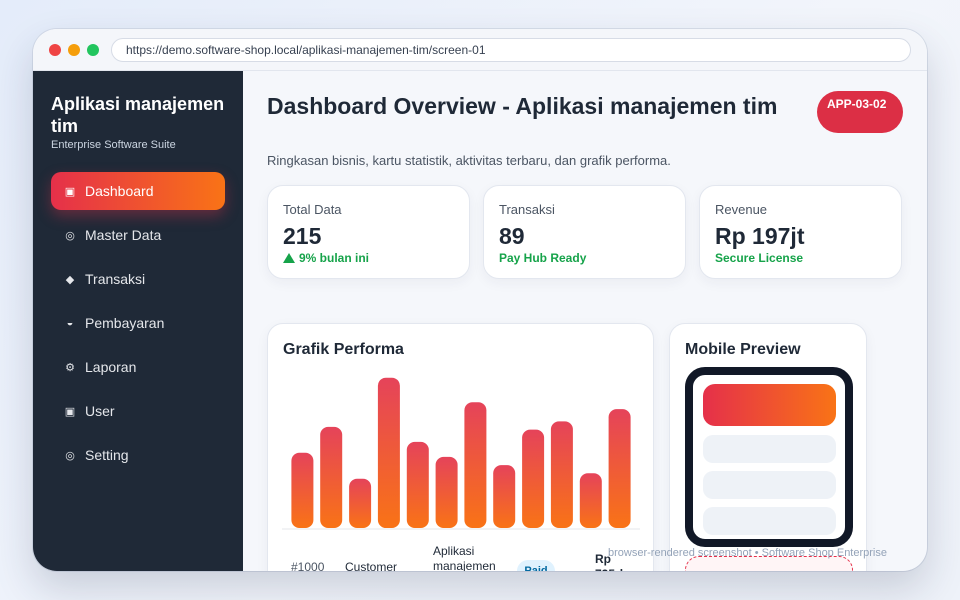 Image resolution: width=960 pixels, height=600 pixels. I want to click on sidebar-item-label: User, so click(100, 411).